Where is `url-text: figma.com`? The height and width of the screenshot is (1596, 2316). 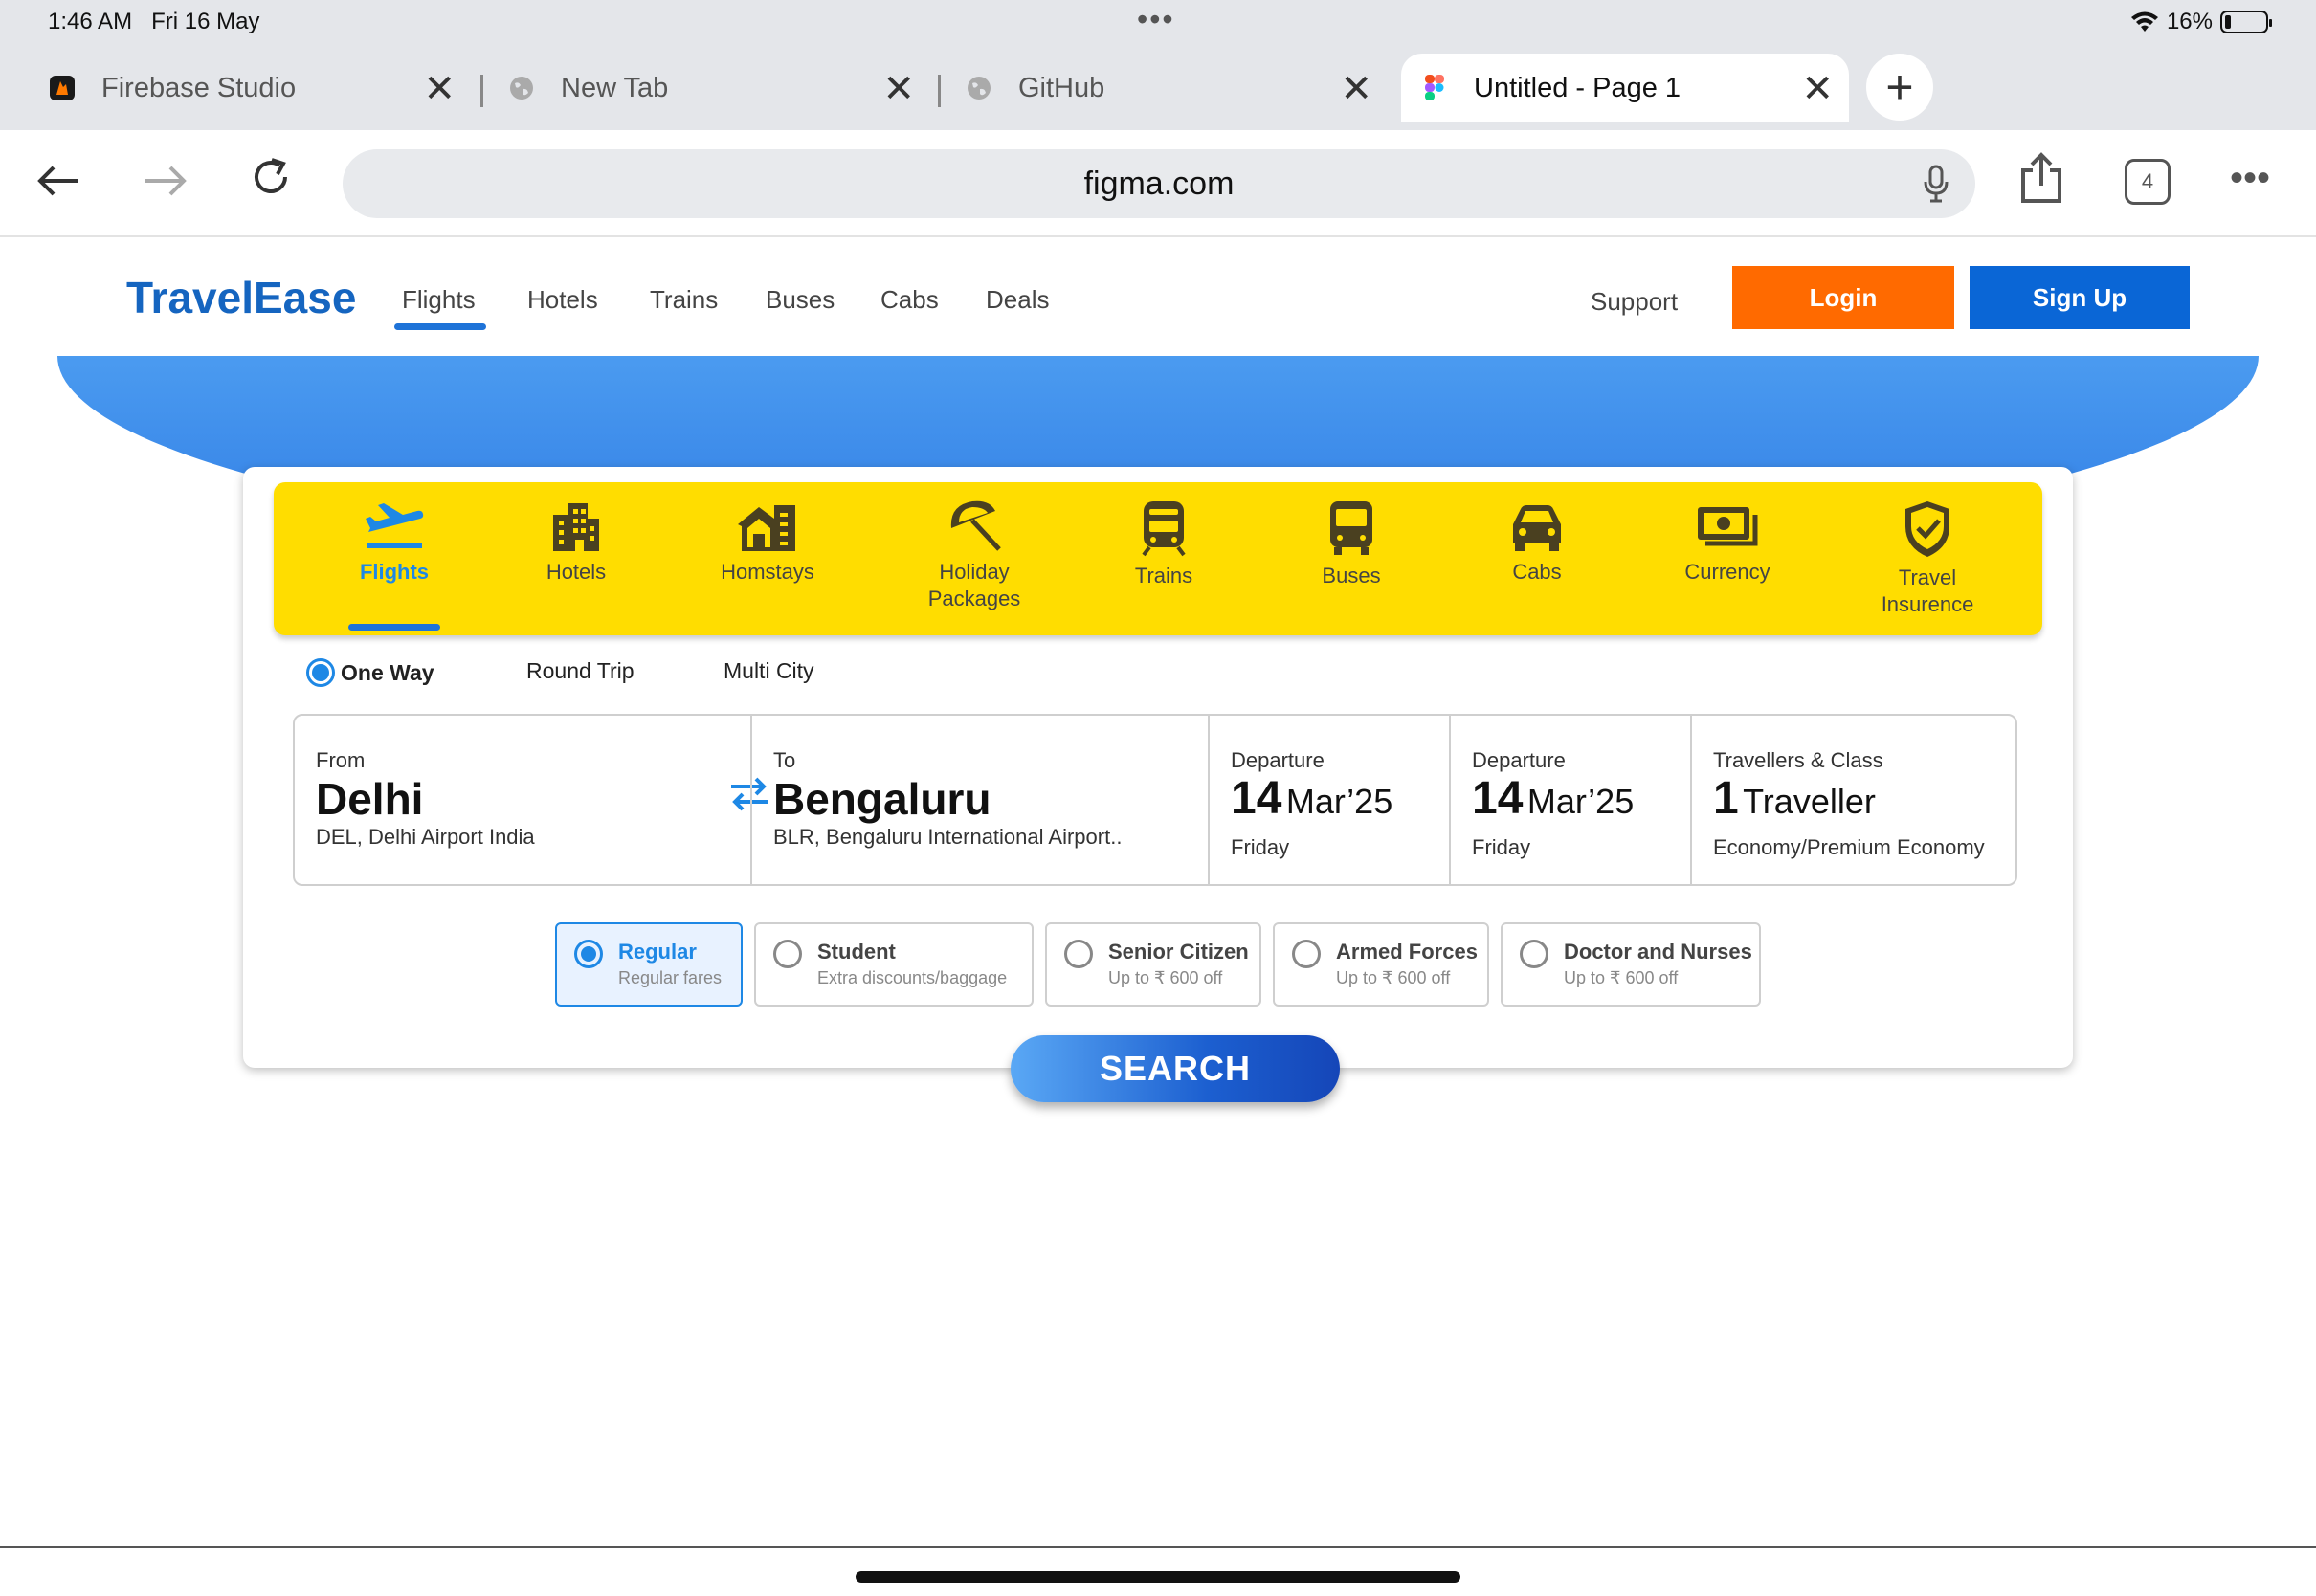
url-text: figma.com is located at coordinates (1159, 184).